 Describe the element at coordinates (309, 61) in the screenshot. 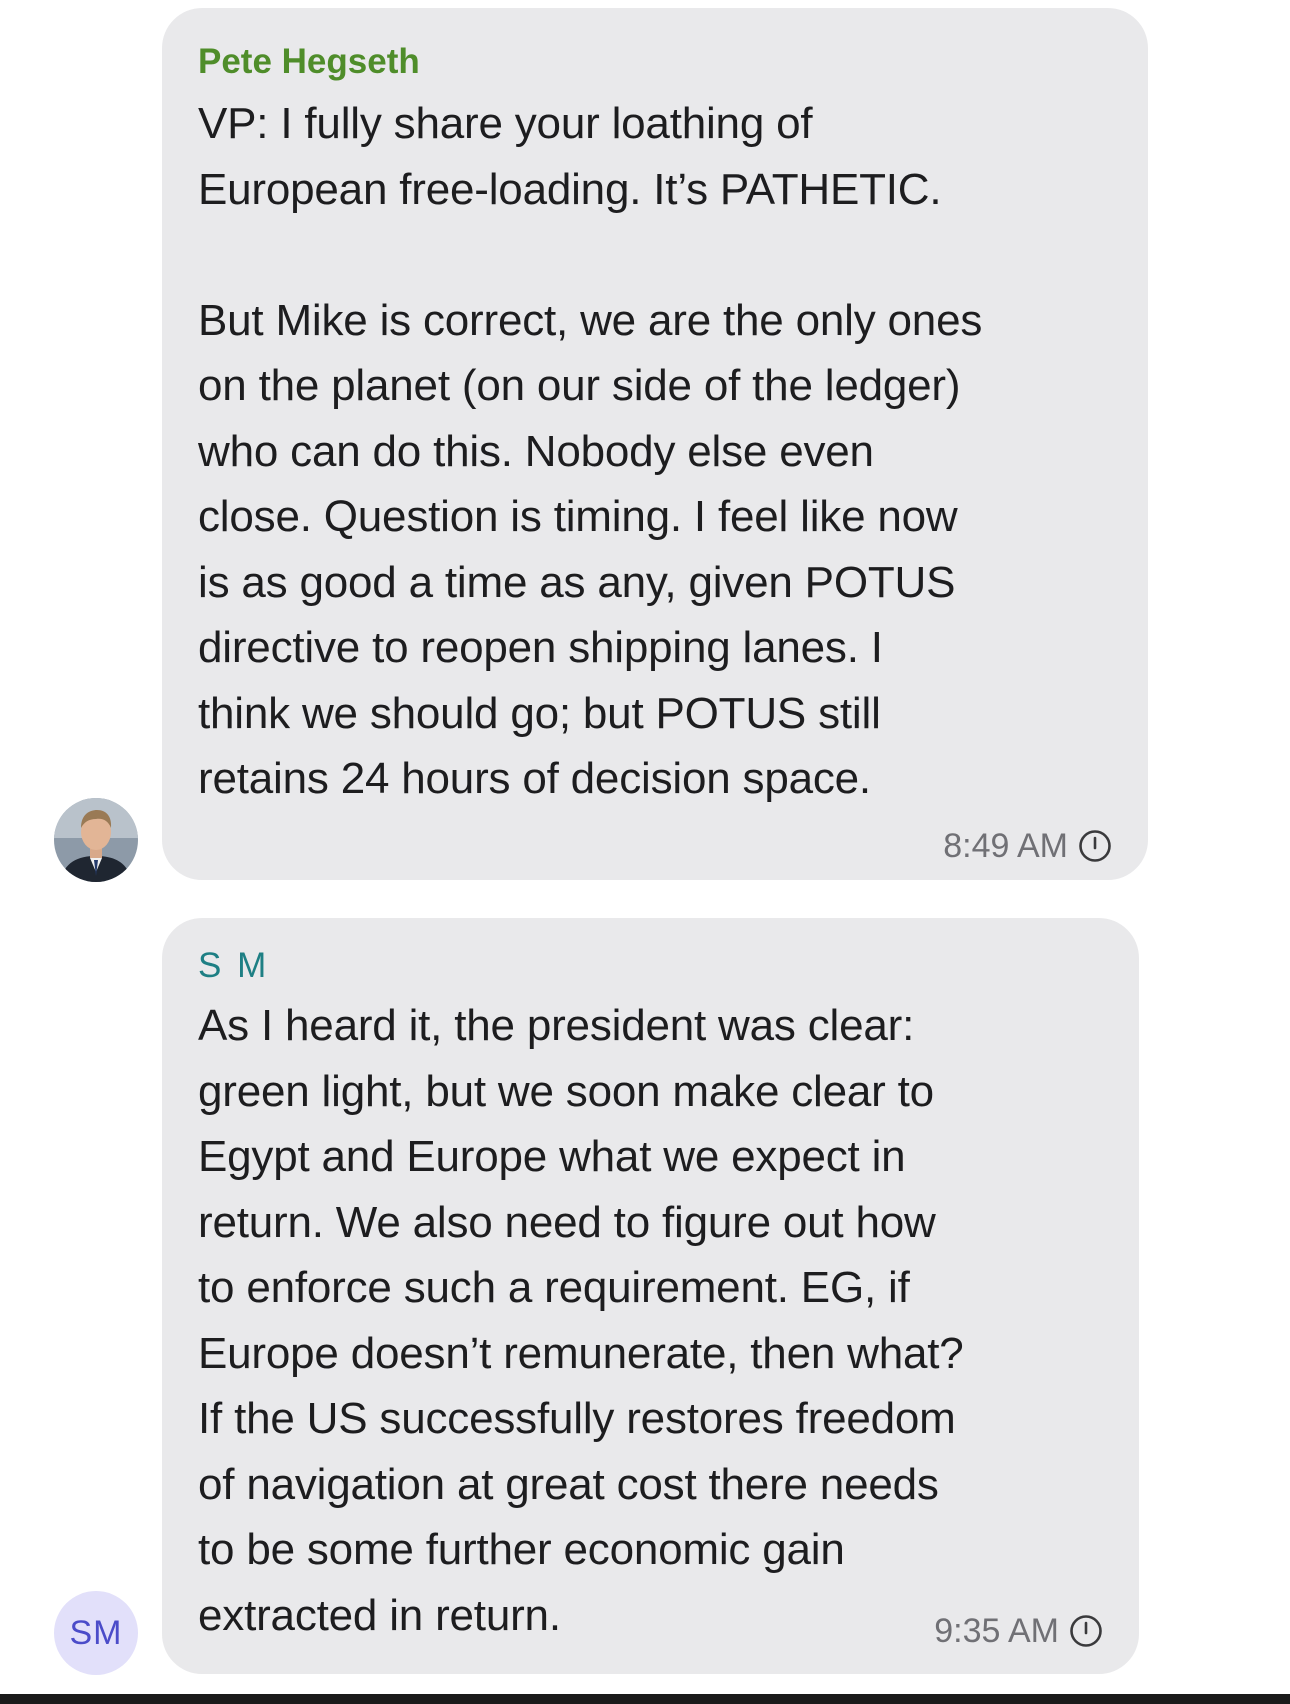

I see `message-sender-name: Pete Hegseth` at that location.